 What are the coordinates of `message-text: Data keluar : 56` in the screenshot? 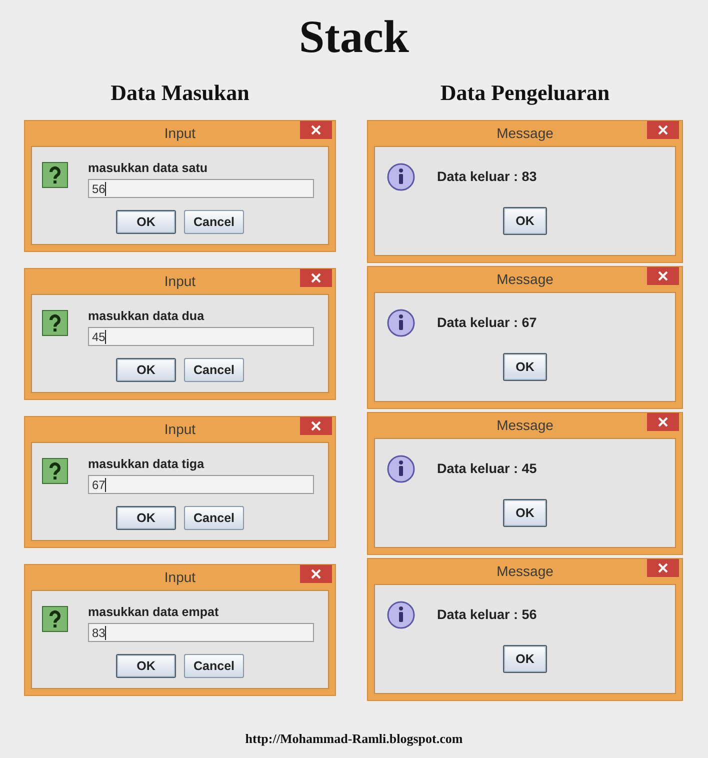 It's located at (487, 615).